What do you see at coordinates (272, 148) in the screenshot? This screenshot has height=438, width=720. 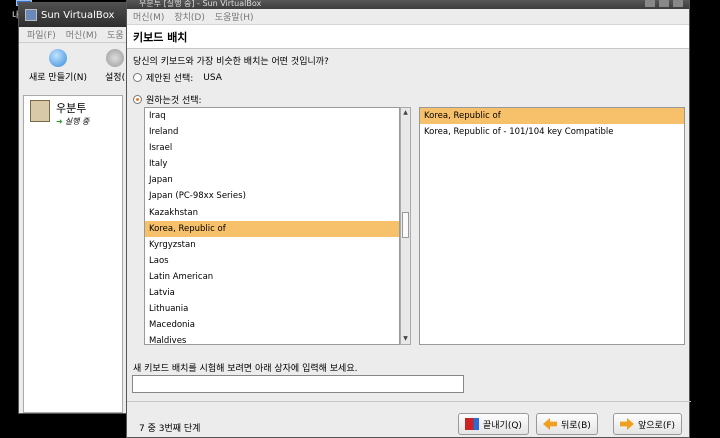 I see `country-item: Israel` at bounding box center [272, 148].